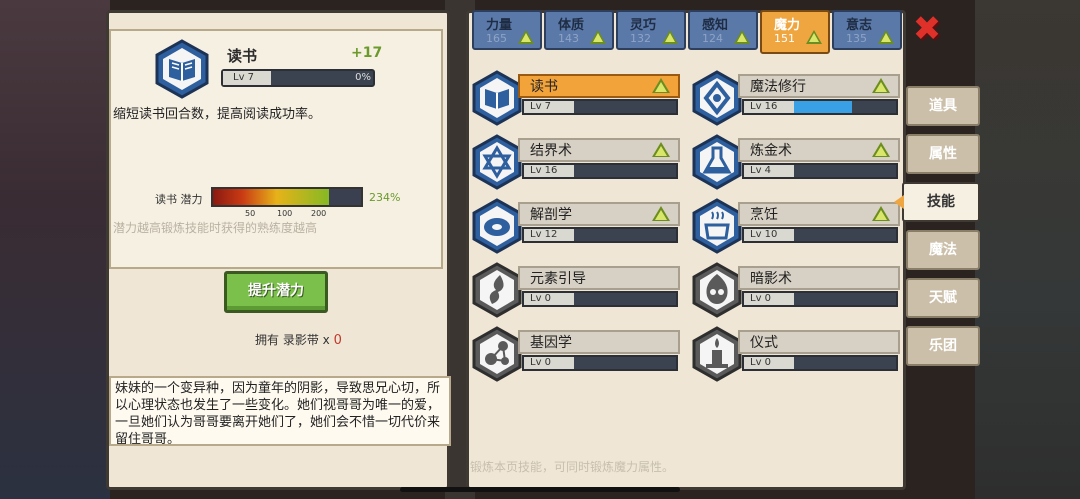  Describe the element at coordinates (643, 25) in the screenshot. I see `attribute-name: 灵巧` at that location.